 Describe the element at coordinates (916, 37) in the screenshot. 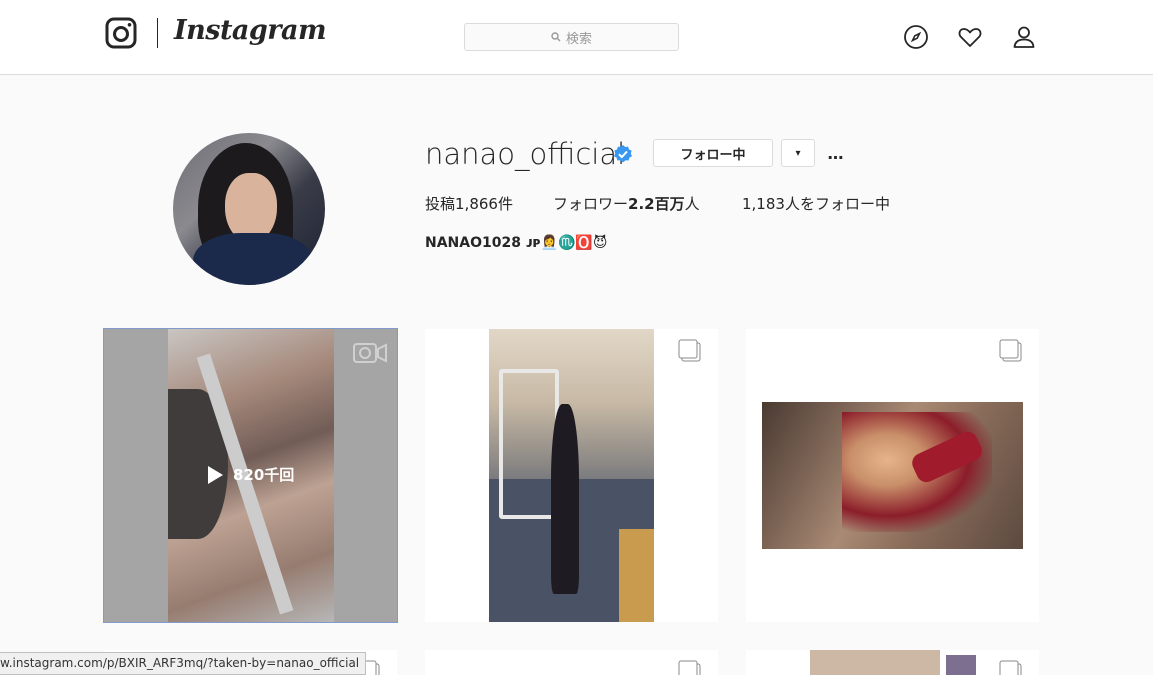

I see `compass-icon` at that location.